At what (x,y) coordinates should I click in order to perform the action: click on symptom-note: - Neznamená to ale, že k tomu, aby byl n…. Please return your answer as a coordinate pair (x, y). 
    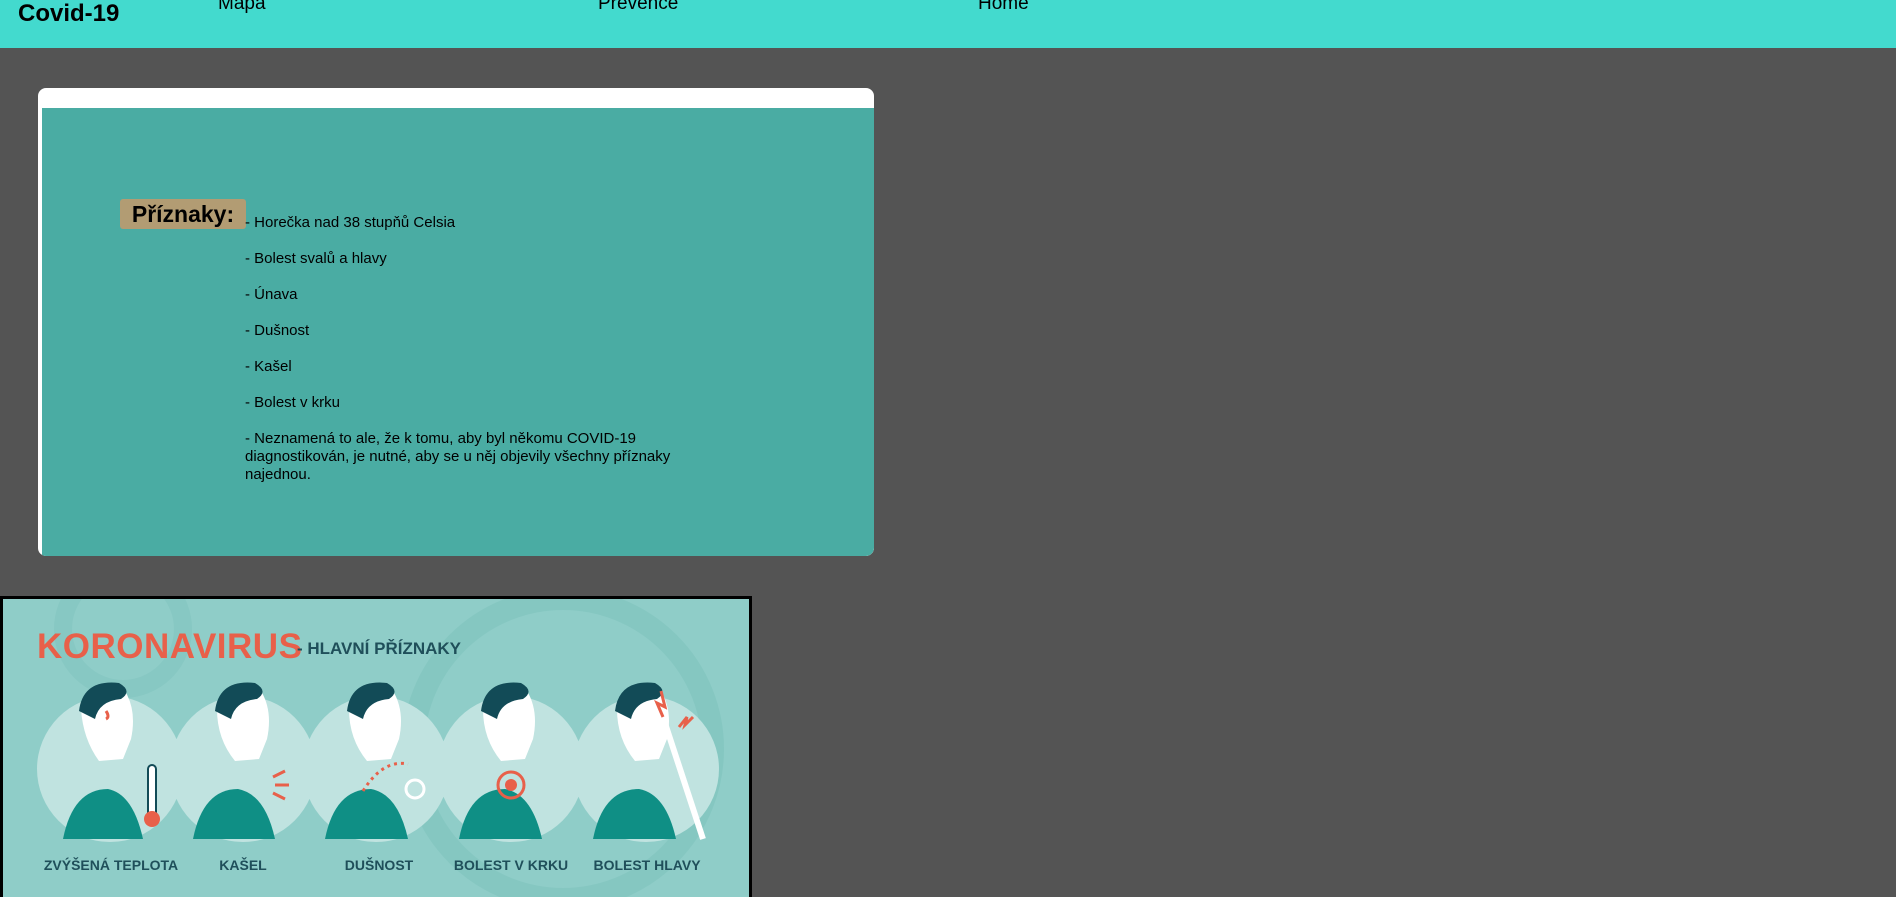
    Looking at the image, I should click on (458, 456).